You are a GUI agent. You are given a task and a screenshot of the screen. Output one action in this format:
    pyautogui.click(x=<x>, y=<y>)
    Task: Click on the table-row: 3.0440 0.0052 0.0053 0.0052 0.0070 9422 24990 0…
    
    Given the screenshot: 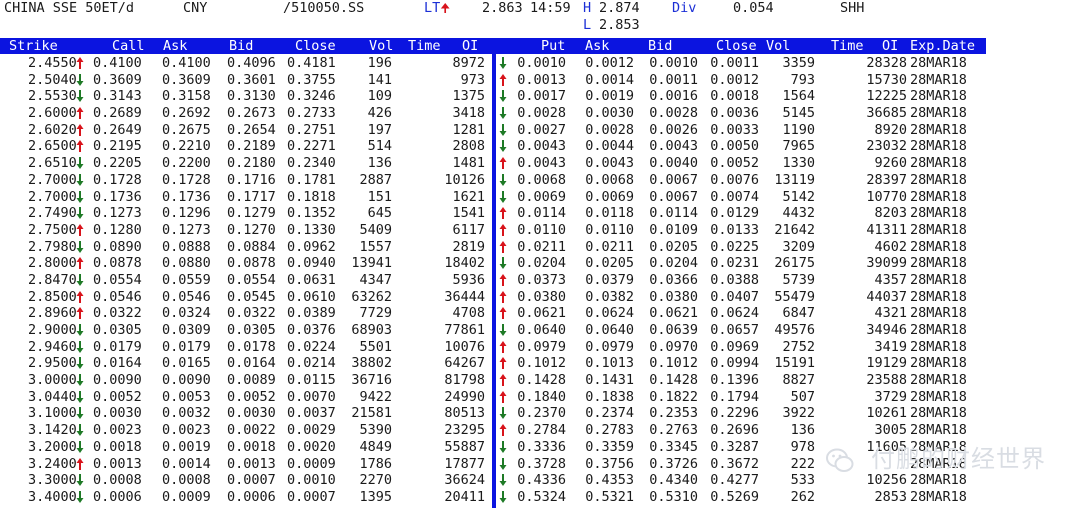 What is the action you would take?
    pyautogui.click(x=540, y=397)
    